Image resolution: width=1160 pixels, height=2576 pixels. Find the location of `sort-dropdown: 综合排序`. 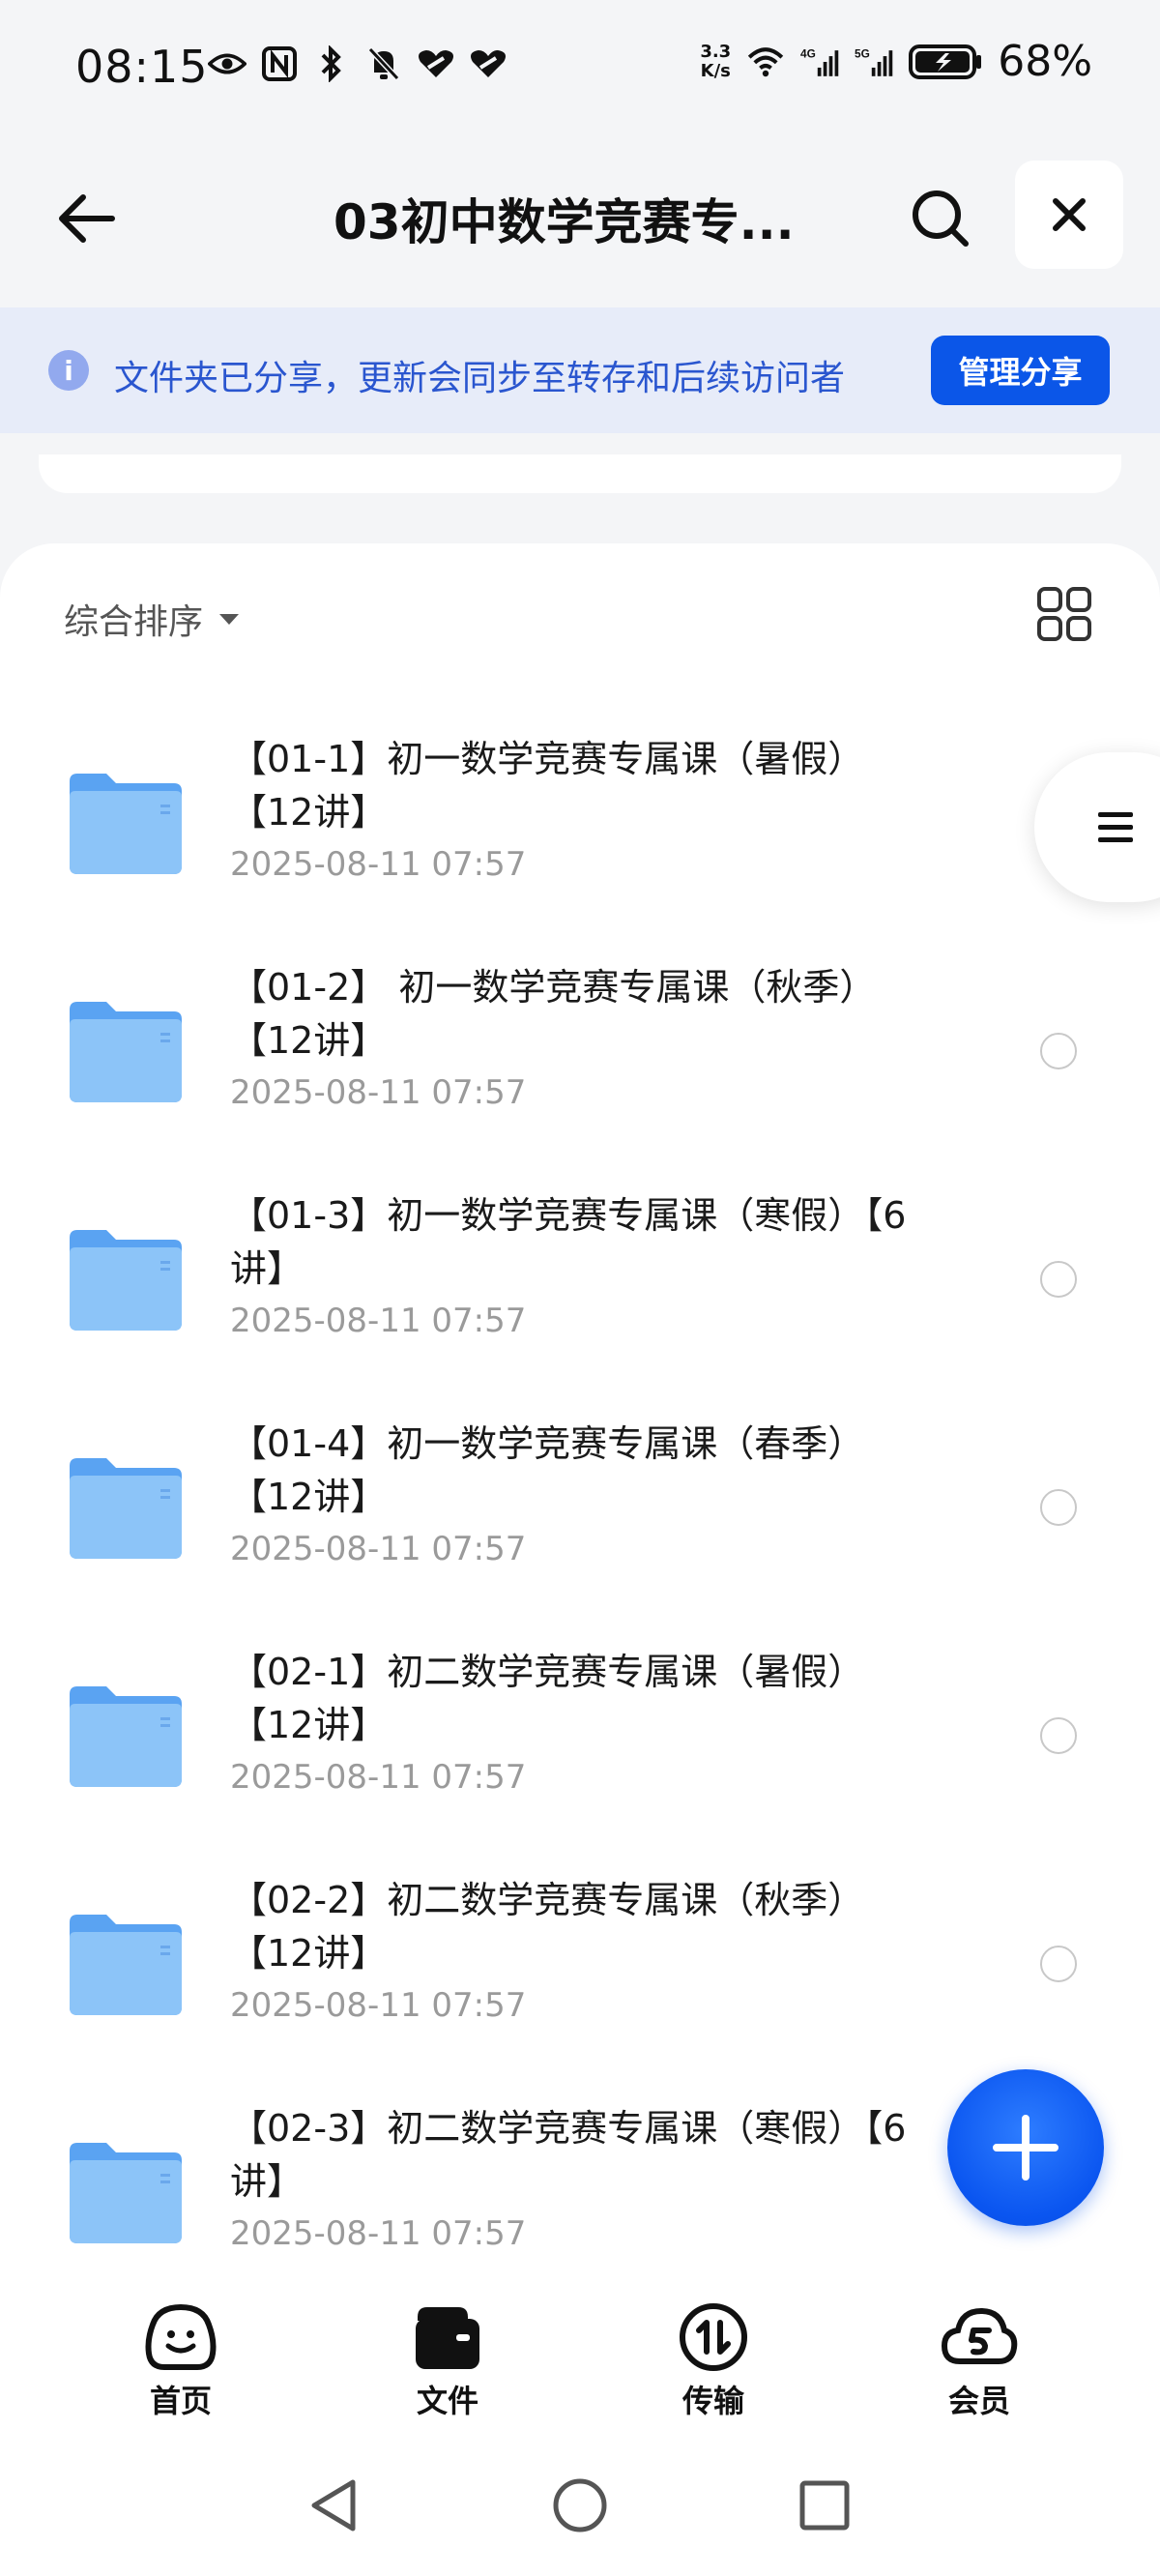

sort-dropdown: 综合排序 is located at coordinates (153, 619).